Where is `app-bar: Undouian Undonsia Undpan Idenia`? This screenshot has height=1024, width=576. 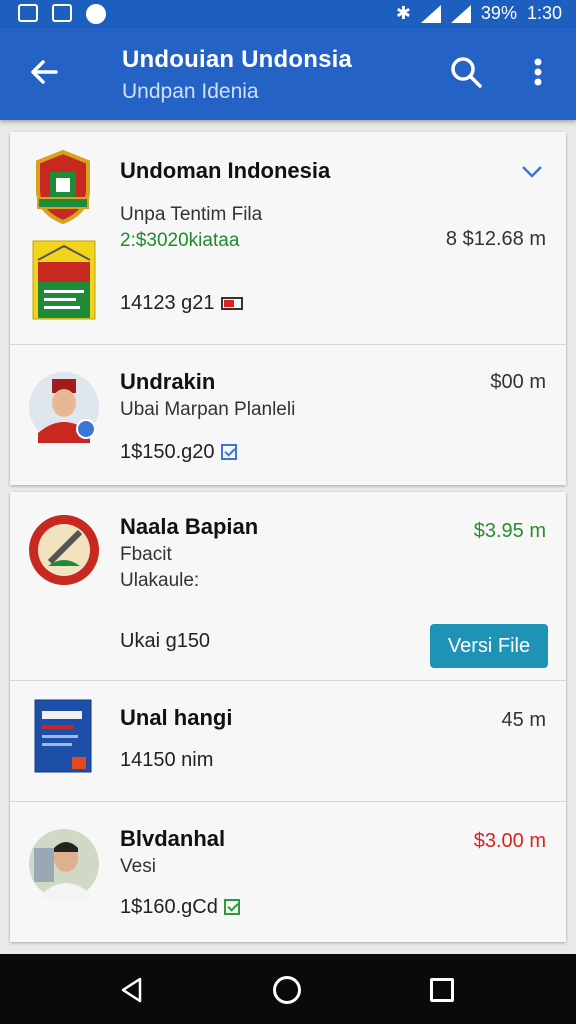
app-bar: Undouian Undonsia Undpan Idenia is located at coordinates (288, 74).